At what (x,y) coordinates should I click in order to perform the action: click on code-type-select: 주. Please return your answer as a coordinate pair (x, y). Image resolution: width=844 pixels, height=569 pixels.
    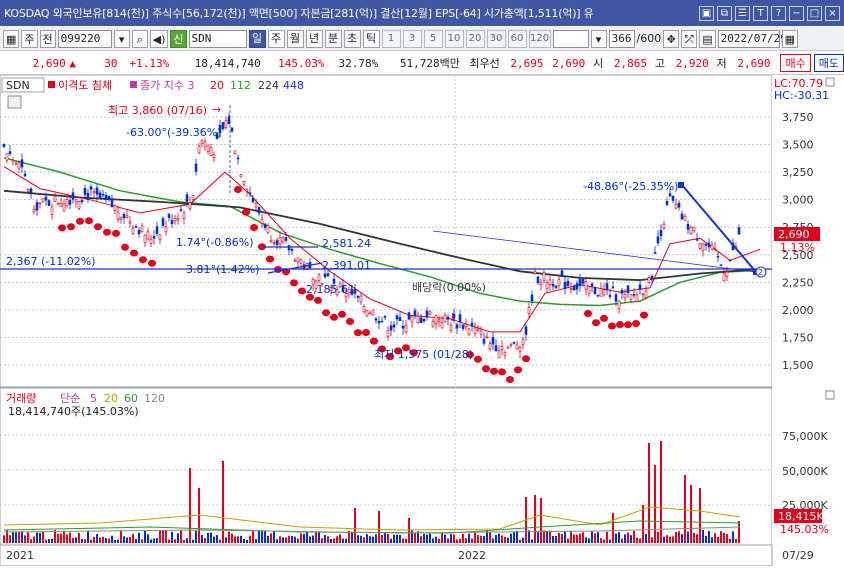
    Looking at the image, I should click on (29, 38).